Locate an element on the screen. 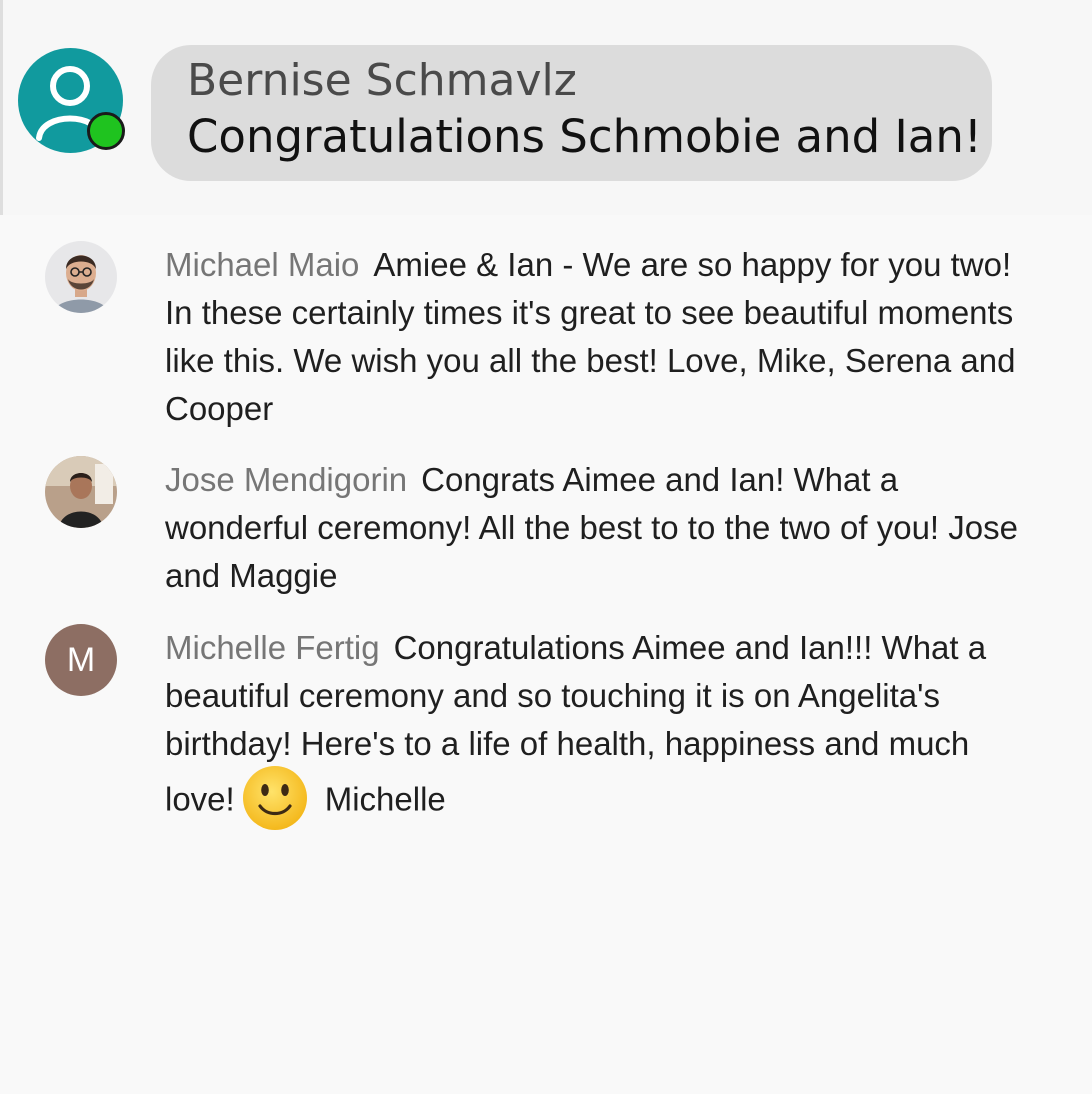 The image size is (1092, 1094). sender-name: Bernise Schmavlz is located at coordinates (382, 80).